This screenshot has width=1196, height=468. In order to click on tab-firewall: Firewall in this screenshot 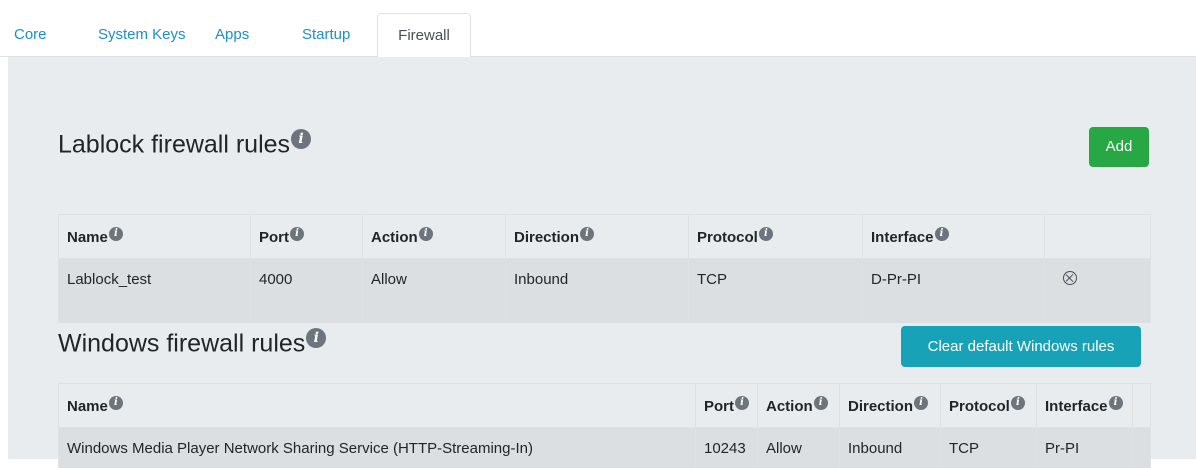, I will do `click(424, 35)`.